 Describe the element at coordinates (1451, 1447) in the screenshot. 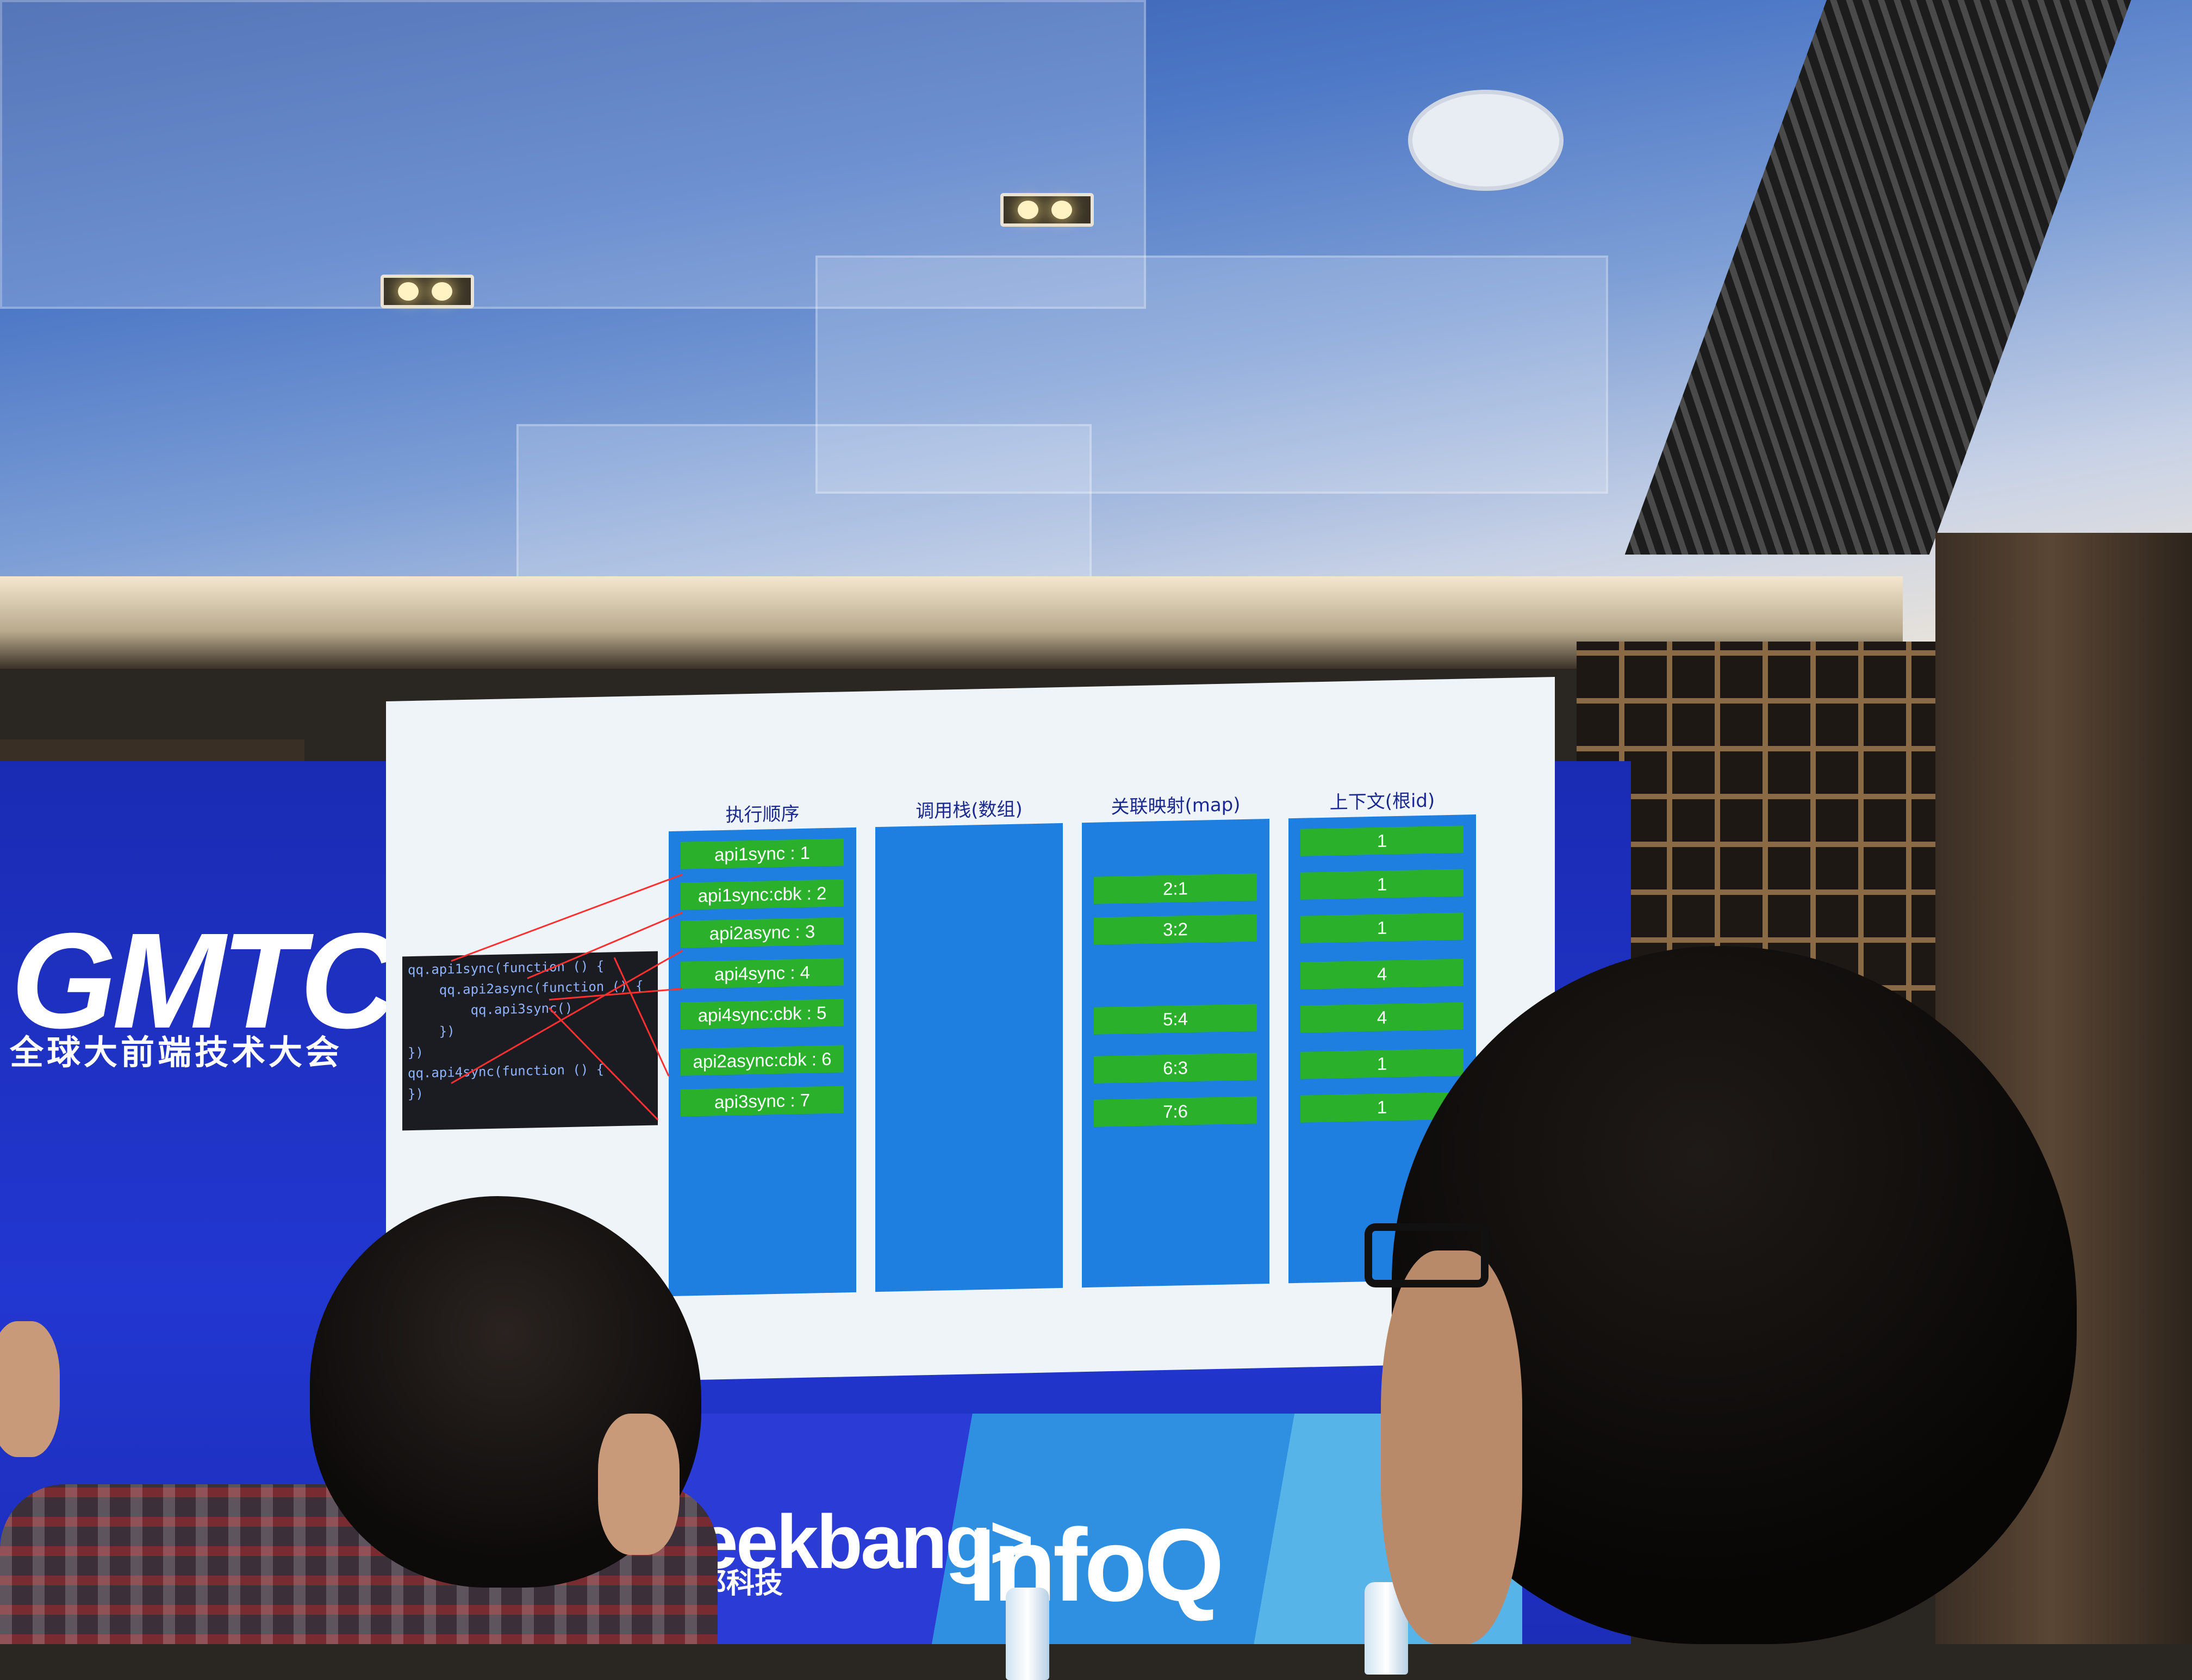

I see `audience-face` at that location.